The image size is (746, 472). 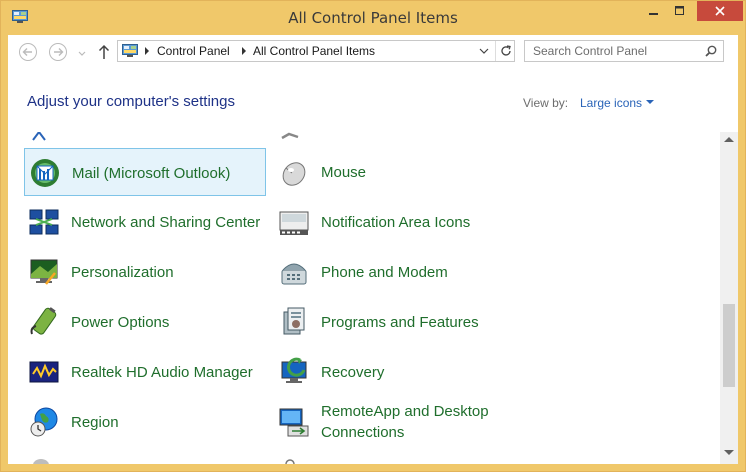 I want to click on programs-features-item: Programs and Features, so click(x=395, y=322).